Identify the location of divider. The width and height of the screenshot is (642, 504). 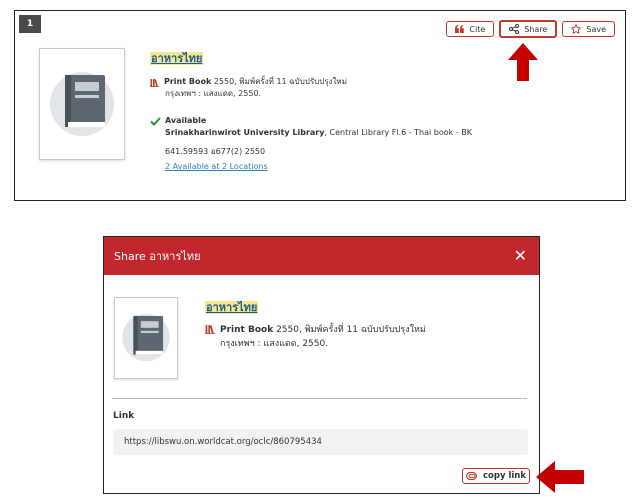
(319, 398).